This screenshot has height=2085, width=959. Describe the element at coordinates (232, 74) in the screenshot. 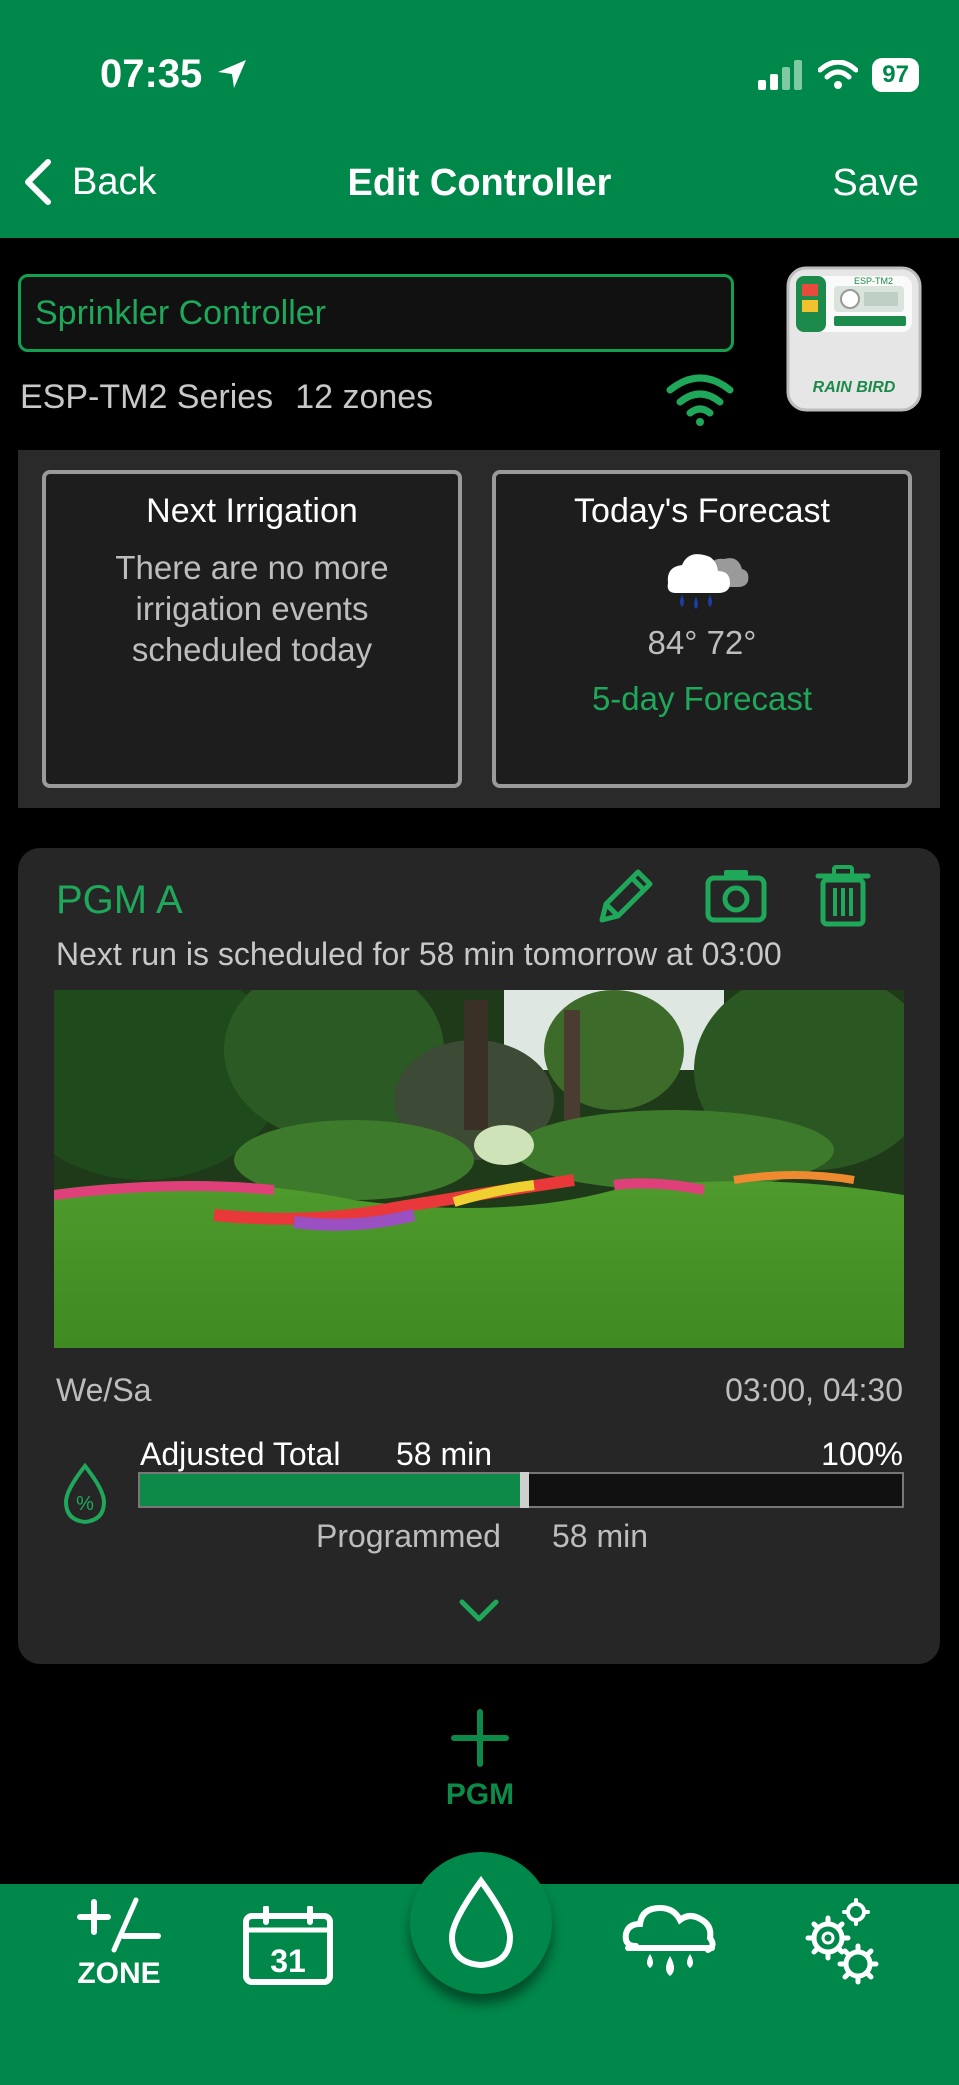

I see `location-arrow-icon` at that location.